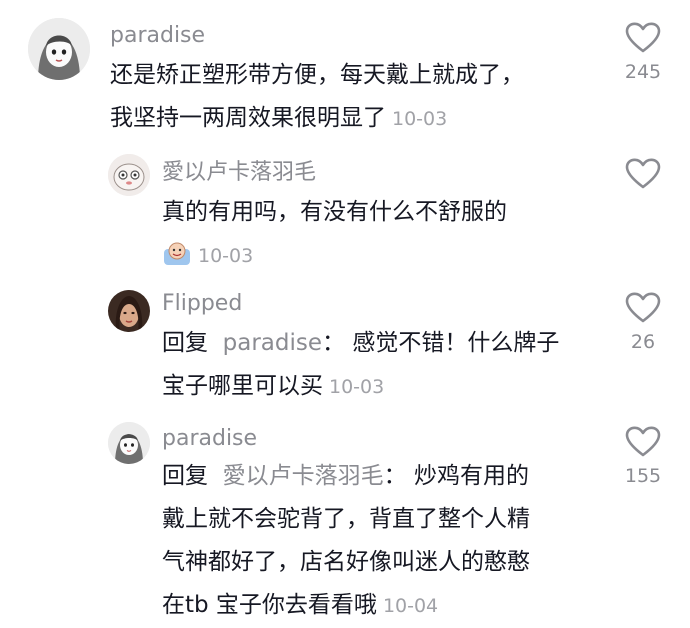 The height and width of the screenshot is (628, 690). What do you see at coordinates (471, 476) in the screenshot?
I see `comment-text-line-content: 炒鸡有用的` at bounding box center [471, 476].